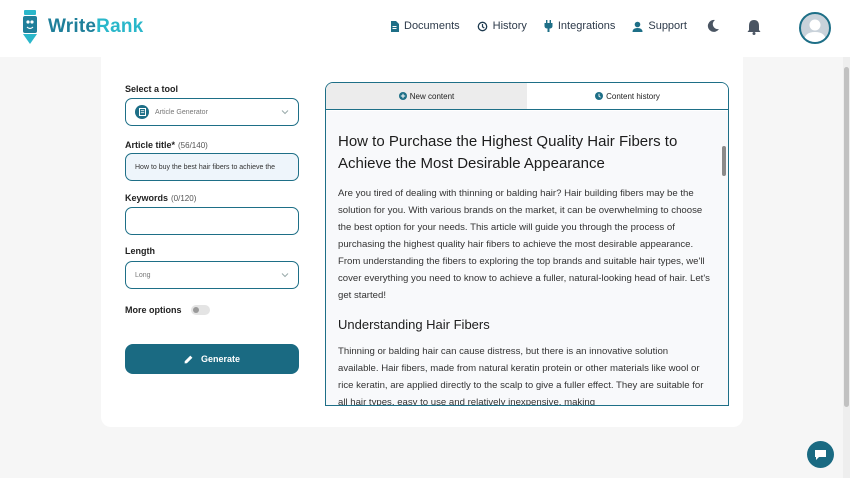  Describe the element at coordinates (432, 96) in the screenshot. I see `tab-new-content-label: New content` at that location.